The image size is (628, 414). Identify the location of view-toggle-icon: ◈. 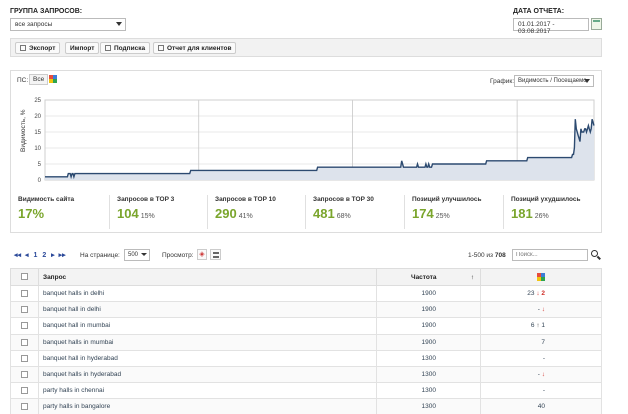
(202, 254).